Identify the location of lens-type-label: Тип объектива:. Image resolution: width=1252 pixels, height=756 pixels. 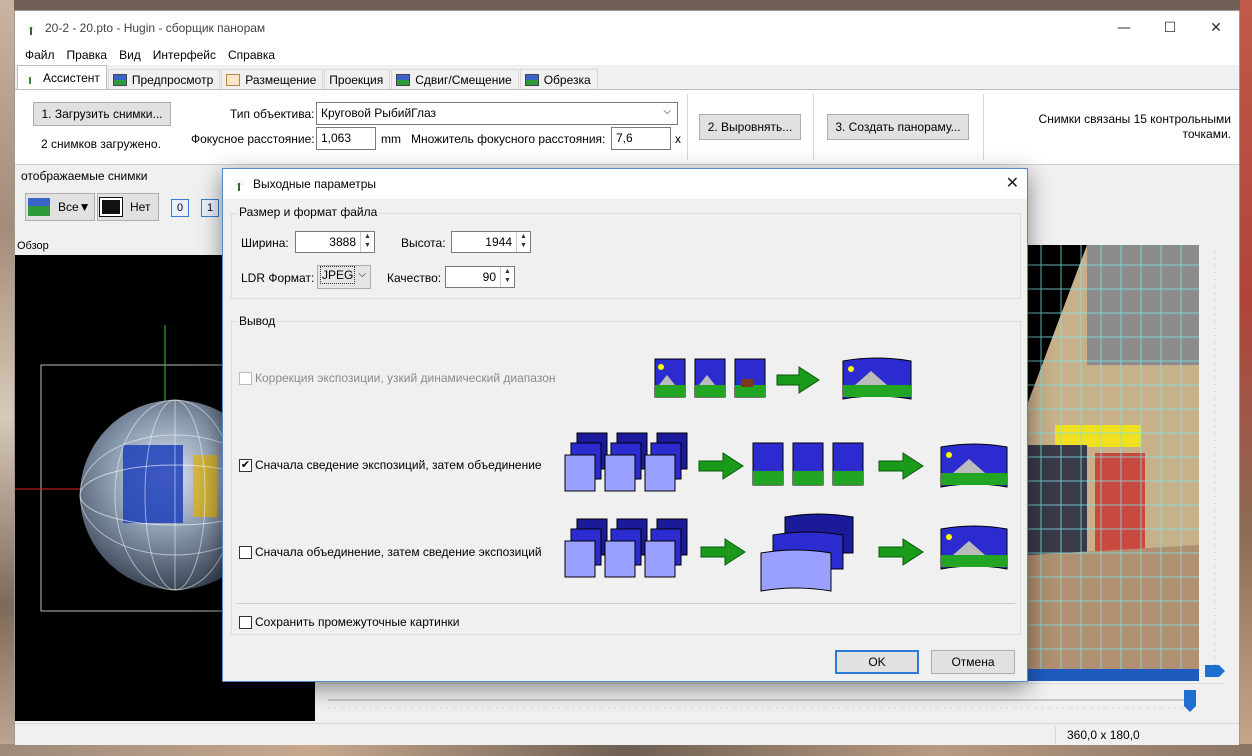
(272, 114).